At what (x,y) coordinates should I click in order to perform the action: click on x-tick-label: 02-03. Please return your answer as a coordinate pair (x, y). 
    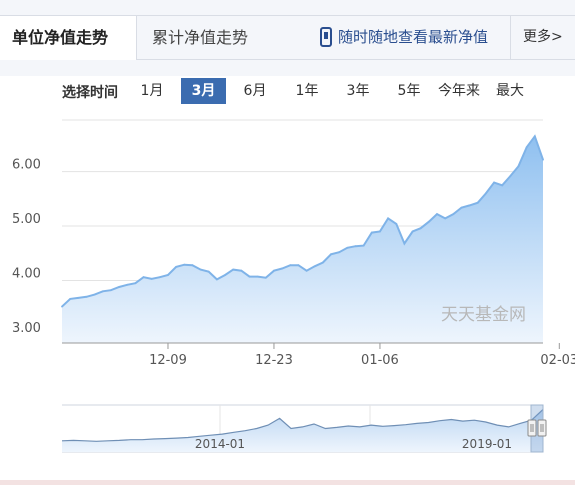
    Looking at the image, I should click on (557, 360).